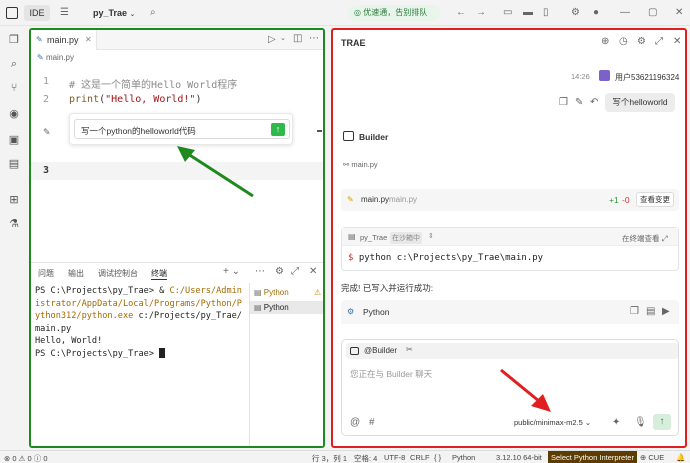 The height and width of the screenshot is (463, 690). Describe the element at coordinates (118, 273) in the screenshot. I see `panel-tab-debug-console: 调试控制台` at that location.